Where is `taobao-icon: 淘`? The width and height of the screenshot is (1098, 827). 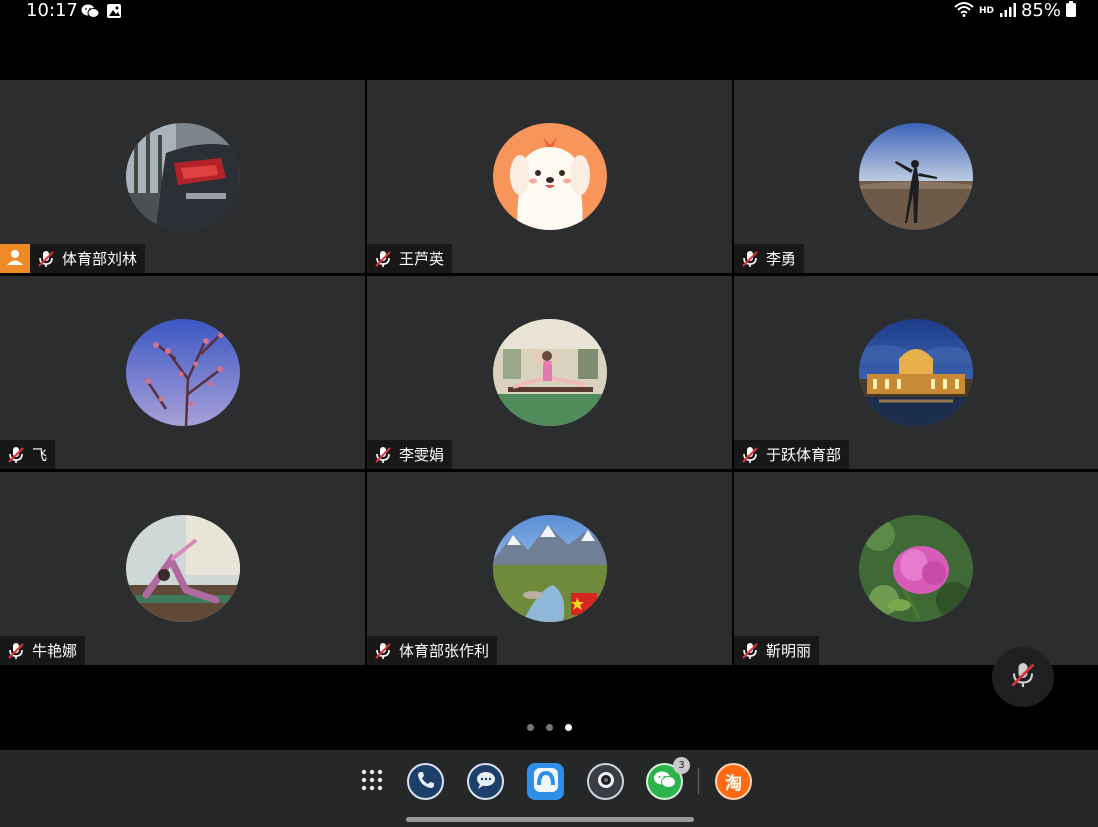 taobao-icon: 淘 is located at coordinates (733, 784).